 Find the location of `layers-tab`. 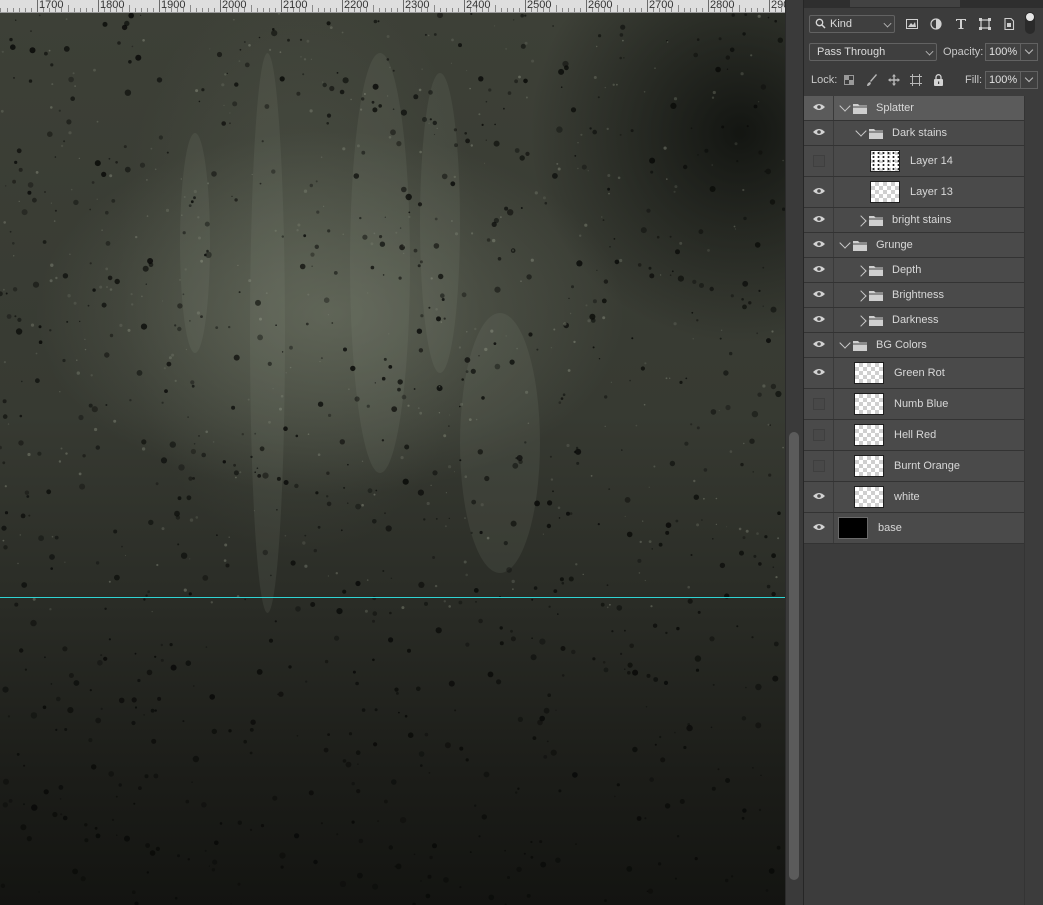

layers-tab is located at coordinates (905, 3).